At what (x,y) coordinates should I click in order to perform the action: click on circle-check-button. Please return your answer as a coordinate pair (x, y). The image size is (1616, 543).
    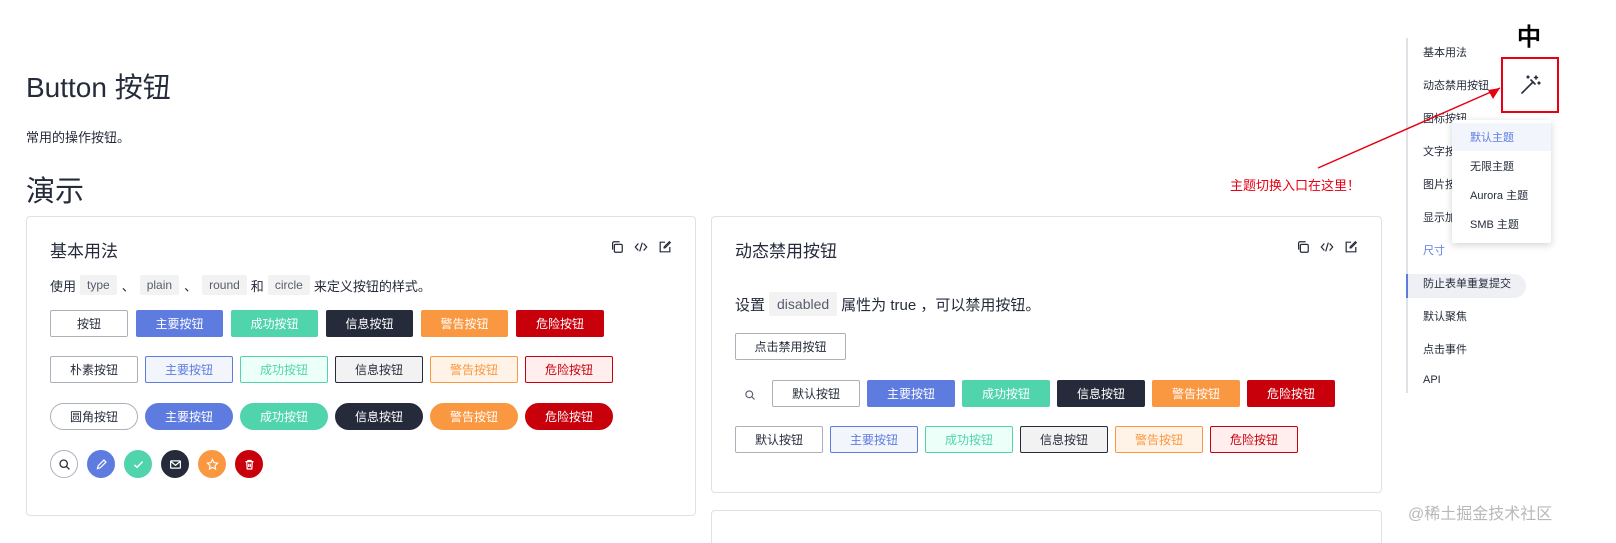
    Looking at the image, I should click on (138, 464).